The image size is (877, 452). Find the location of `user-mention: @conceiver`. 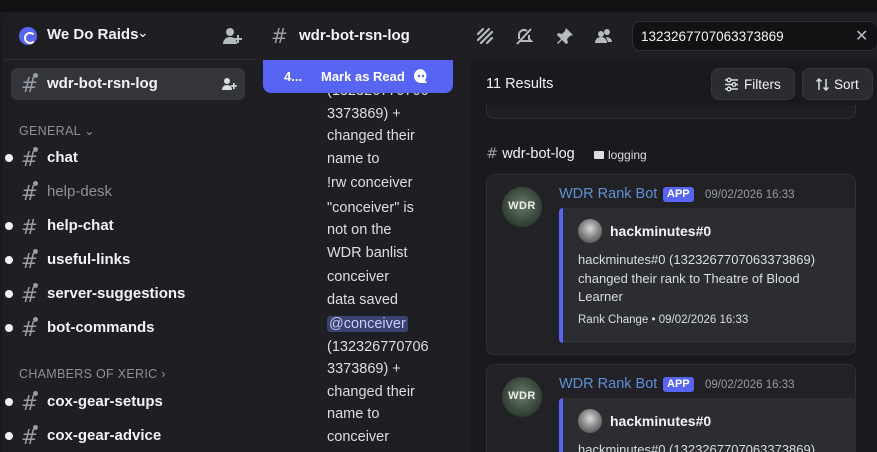

user-mention: @conceiver is located at coordinates (367, 324).